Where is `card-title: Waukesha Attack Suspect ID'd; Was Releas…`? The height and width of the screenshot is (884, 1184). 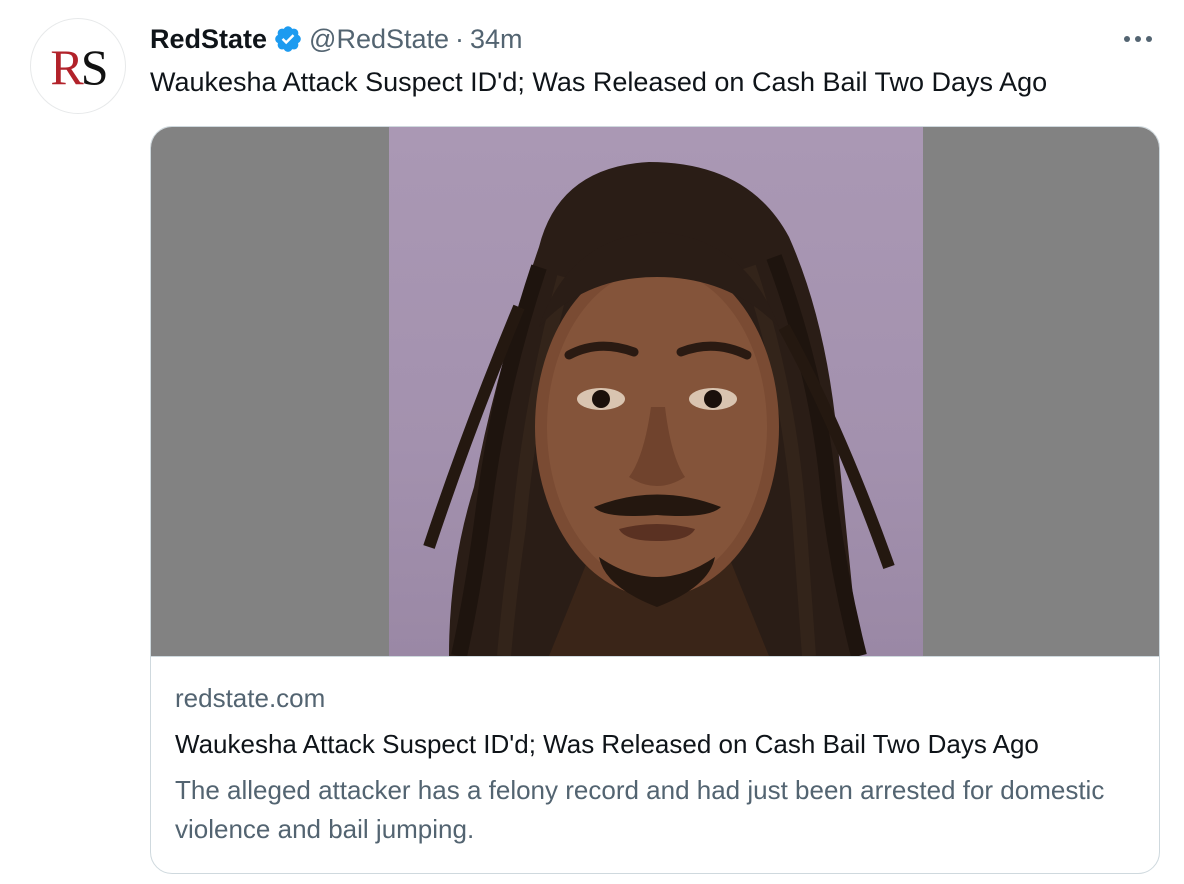
card-title: Waukesha Attack Suspect ID'd; Was Releas… is located at coordinates (607, 744).